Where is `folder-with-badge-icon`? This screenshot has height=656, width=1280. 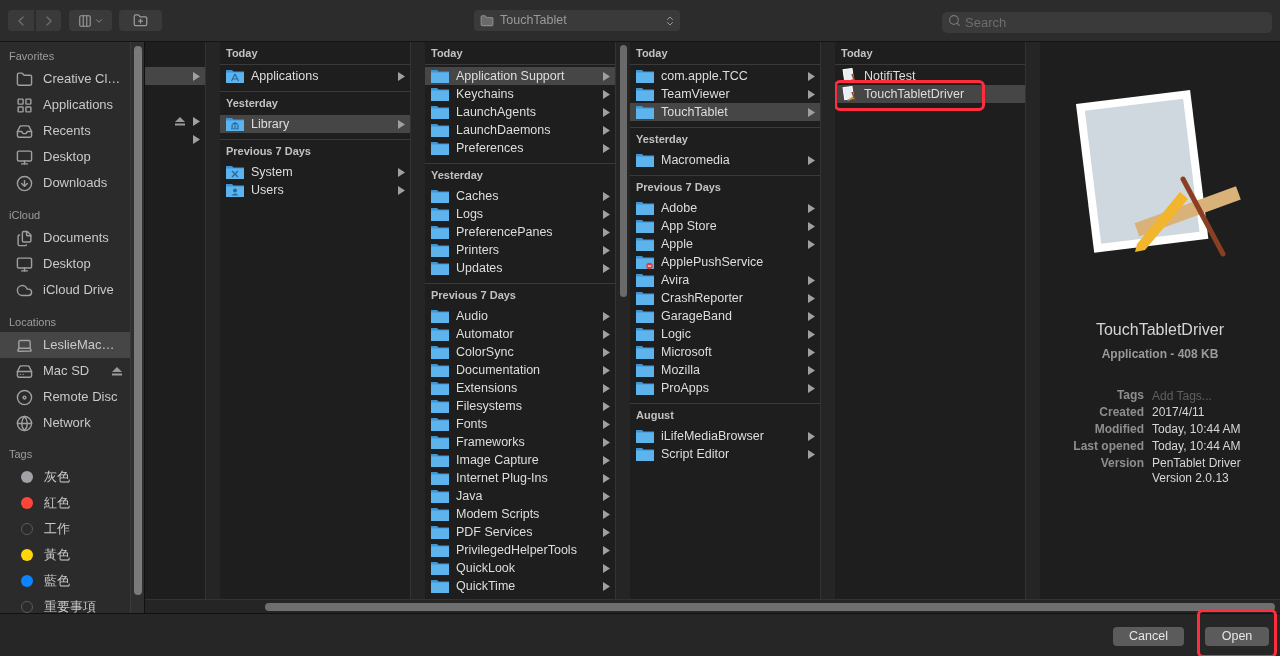
folder-with-badge-icon is located at coordinates (645, 262).